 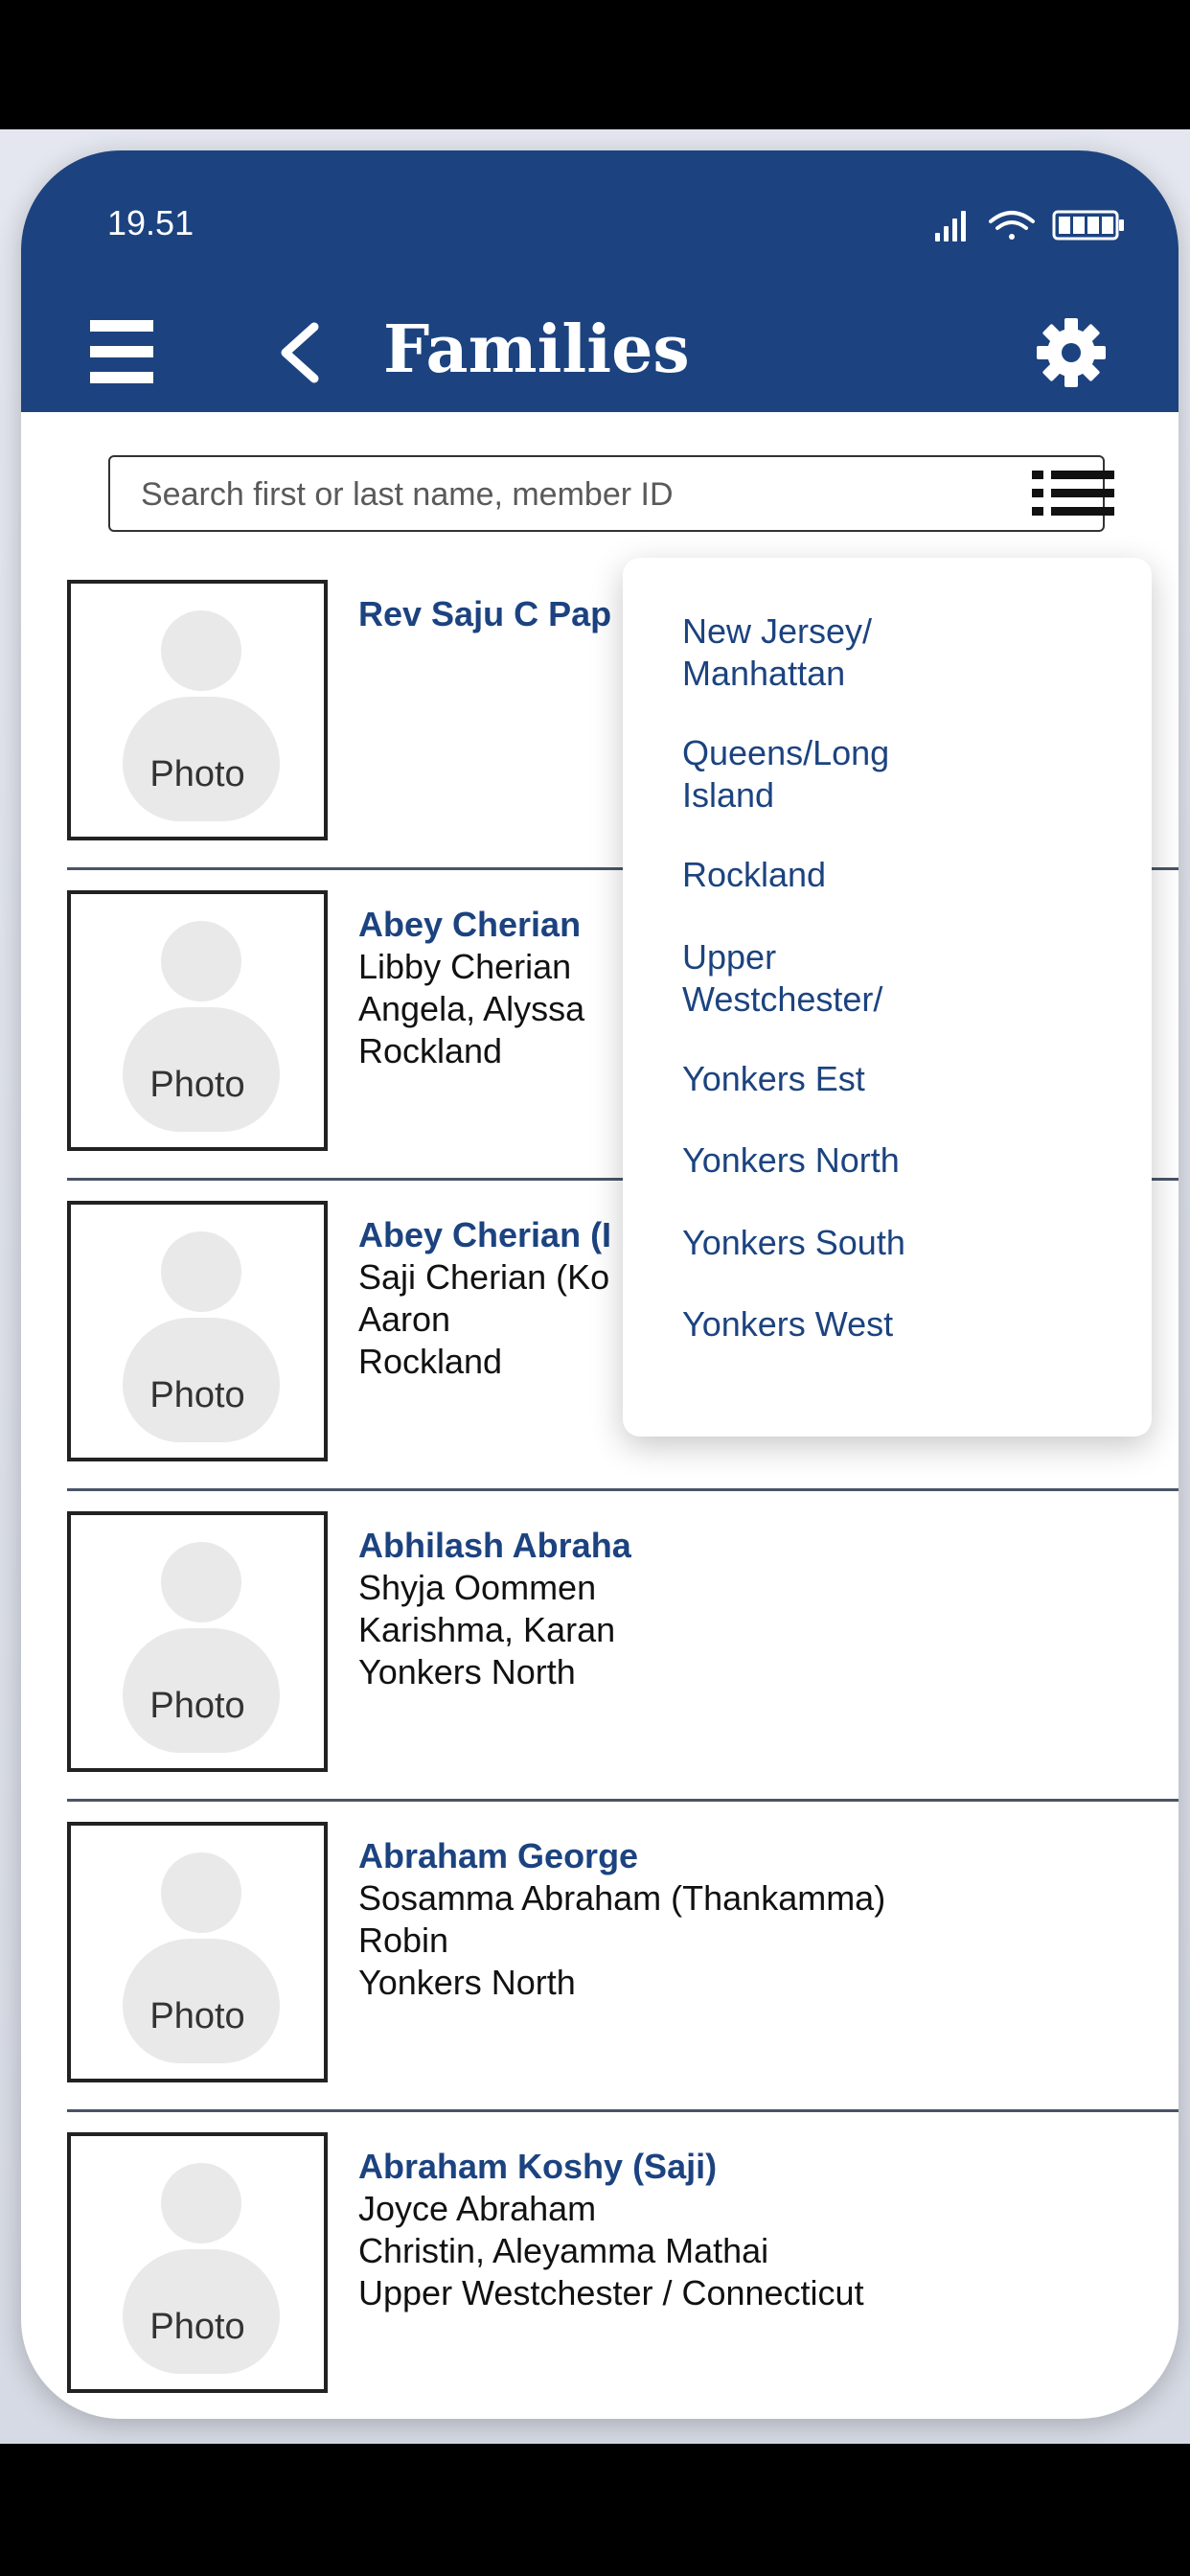 What do you see at coordinates (903, 978) in the screenshot?
I see `region-option-upper-westchester: Upper Westchester/` at bounding box center [903, 978].